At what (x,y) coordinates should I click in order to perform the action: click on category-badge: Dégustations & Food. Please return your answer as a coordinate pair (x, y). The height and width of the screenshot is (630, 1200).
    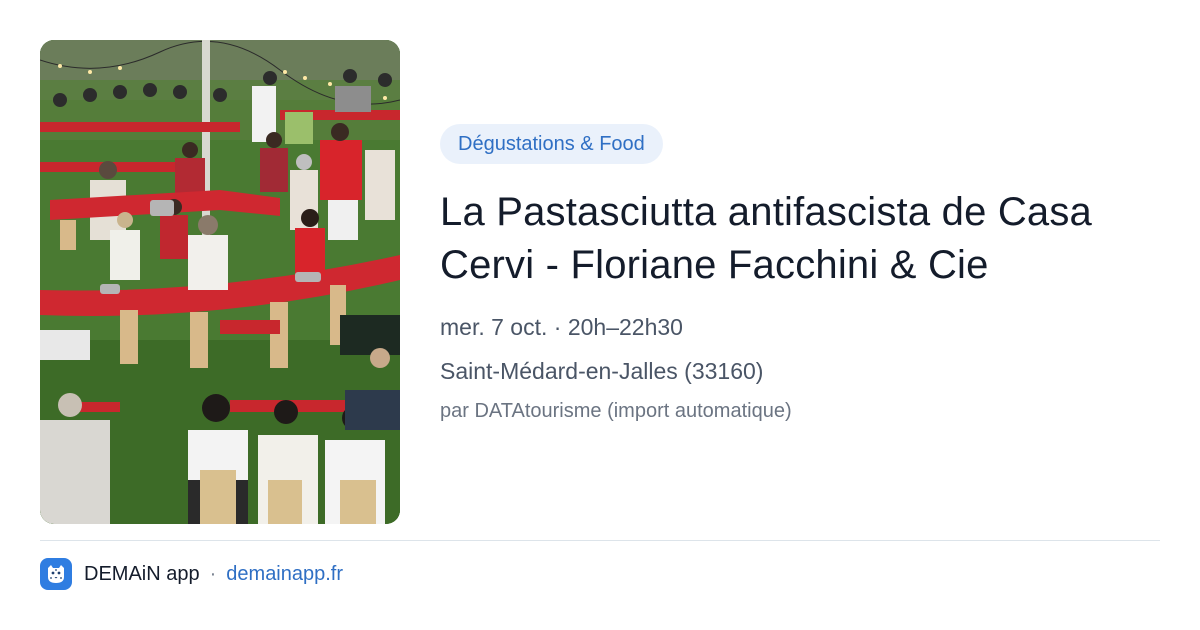
    Looking at the image, I should click on (551, 144).